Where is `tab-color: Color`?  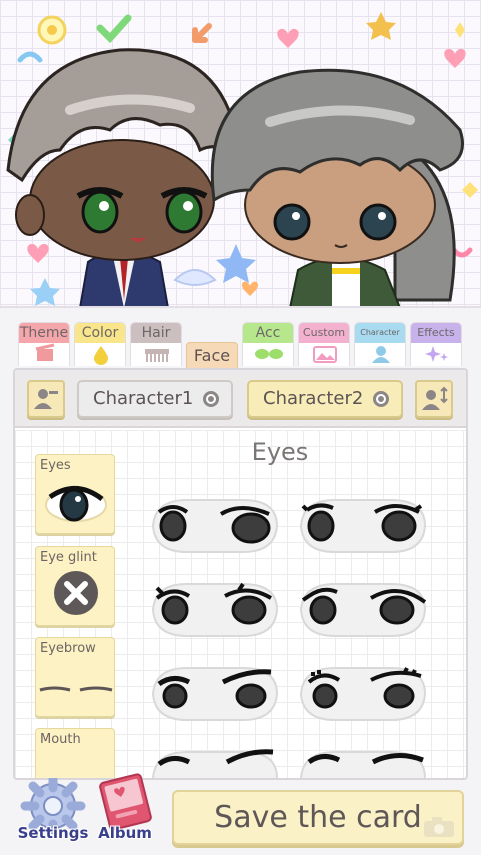 tab-color: Color is located at coordinates (100, 344).